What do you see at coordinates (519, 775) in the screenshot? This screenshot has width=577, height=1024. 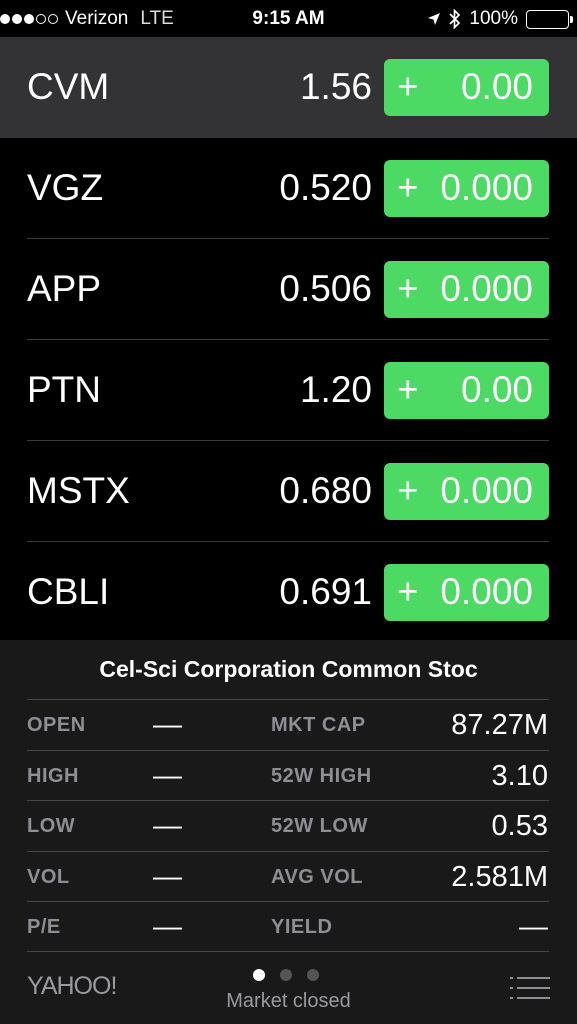 I see `stat-value: 3.10` at bounding box center [519, 775].